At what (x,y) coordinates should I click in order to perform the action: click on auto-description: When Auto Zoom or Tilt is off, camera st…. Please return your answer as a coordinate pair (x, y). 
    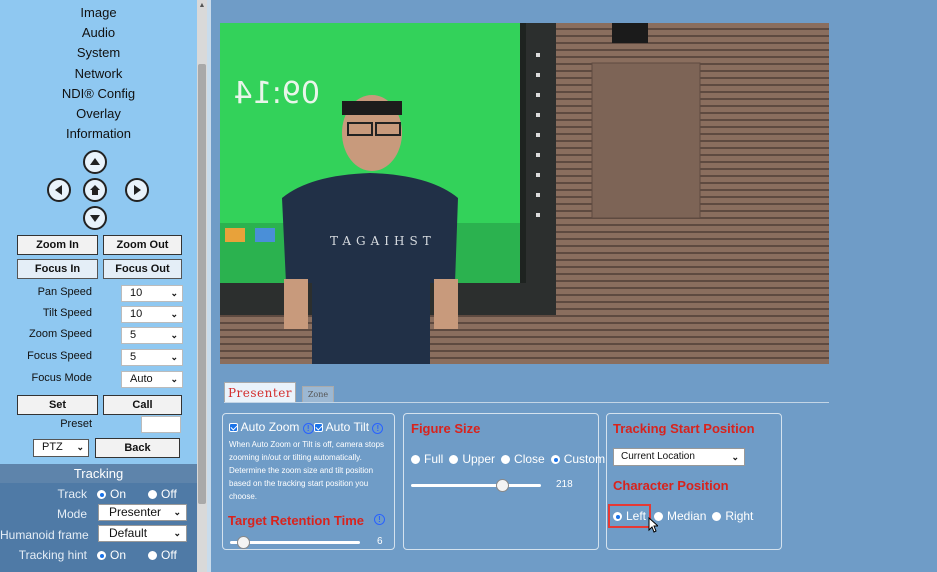
    Looking at the image, I should click on (311, 470).